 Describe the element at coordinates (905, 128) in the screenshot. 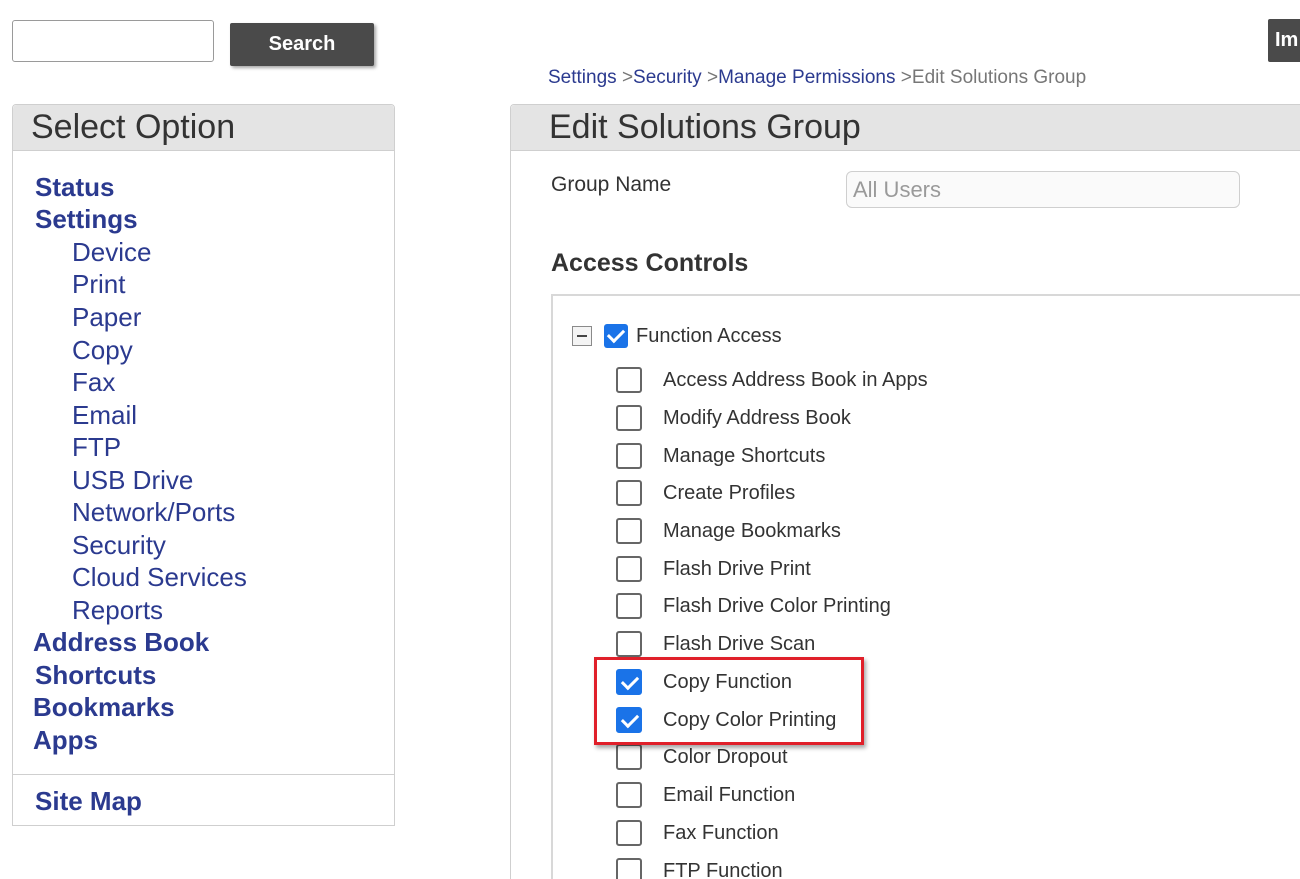

I see `page-title: Edit Solutions Group` at that location.